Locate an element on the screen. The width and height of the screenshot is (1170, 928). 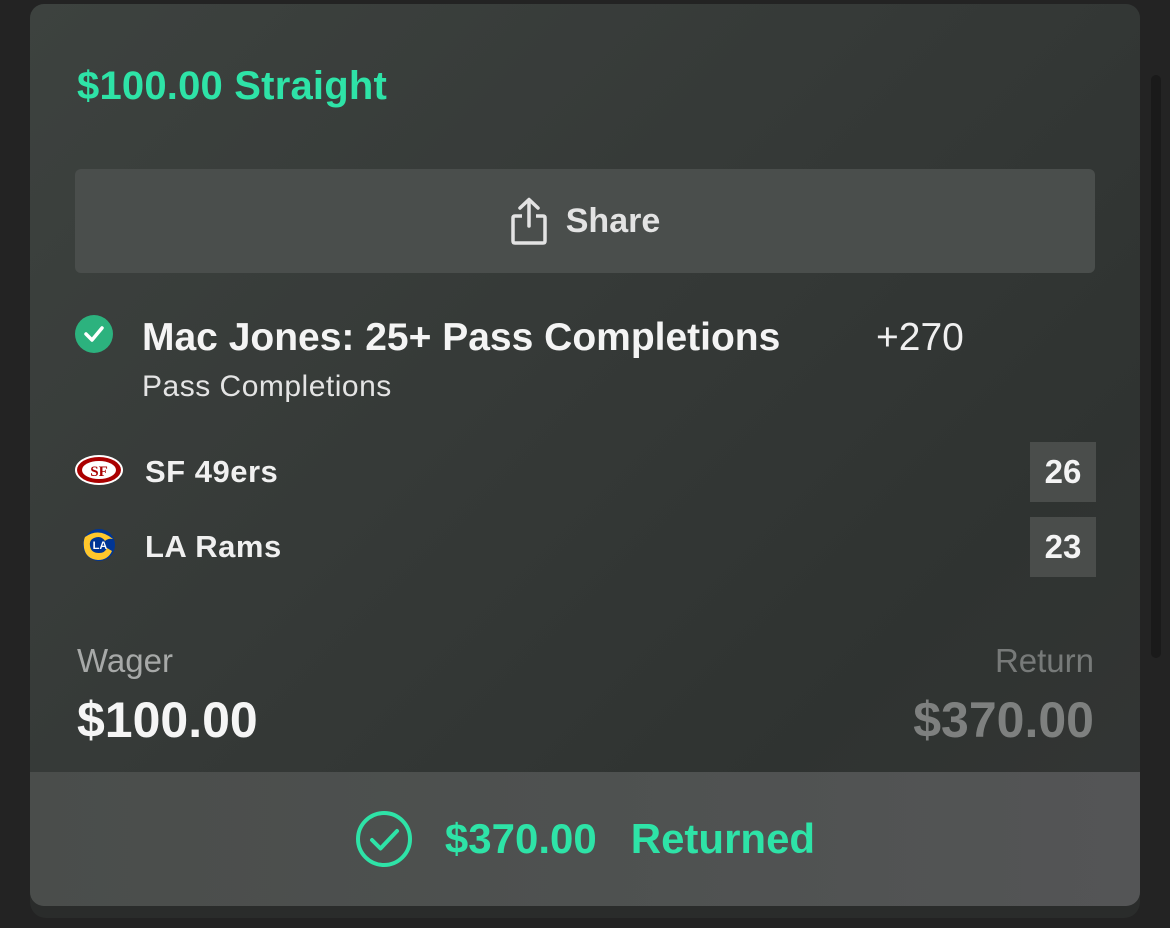
selection-name: Mac Jones: 25+ Pass Completions is located at coordinates (461, 337).